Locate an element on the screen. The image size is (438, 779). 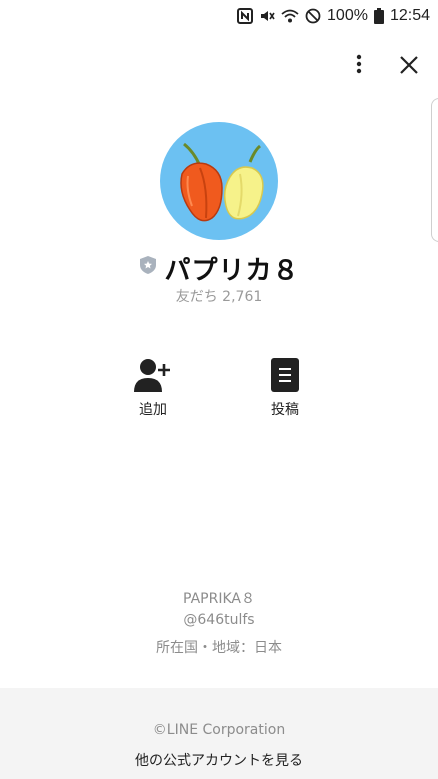
add-friend-icon is located at coordinates (153, 377).